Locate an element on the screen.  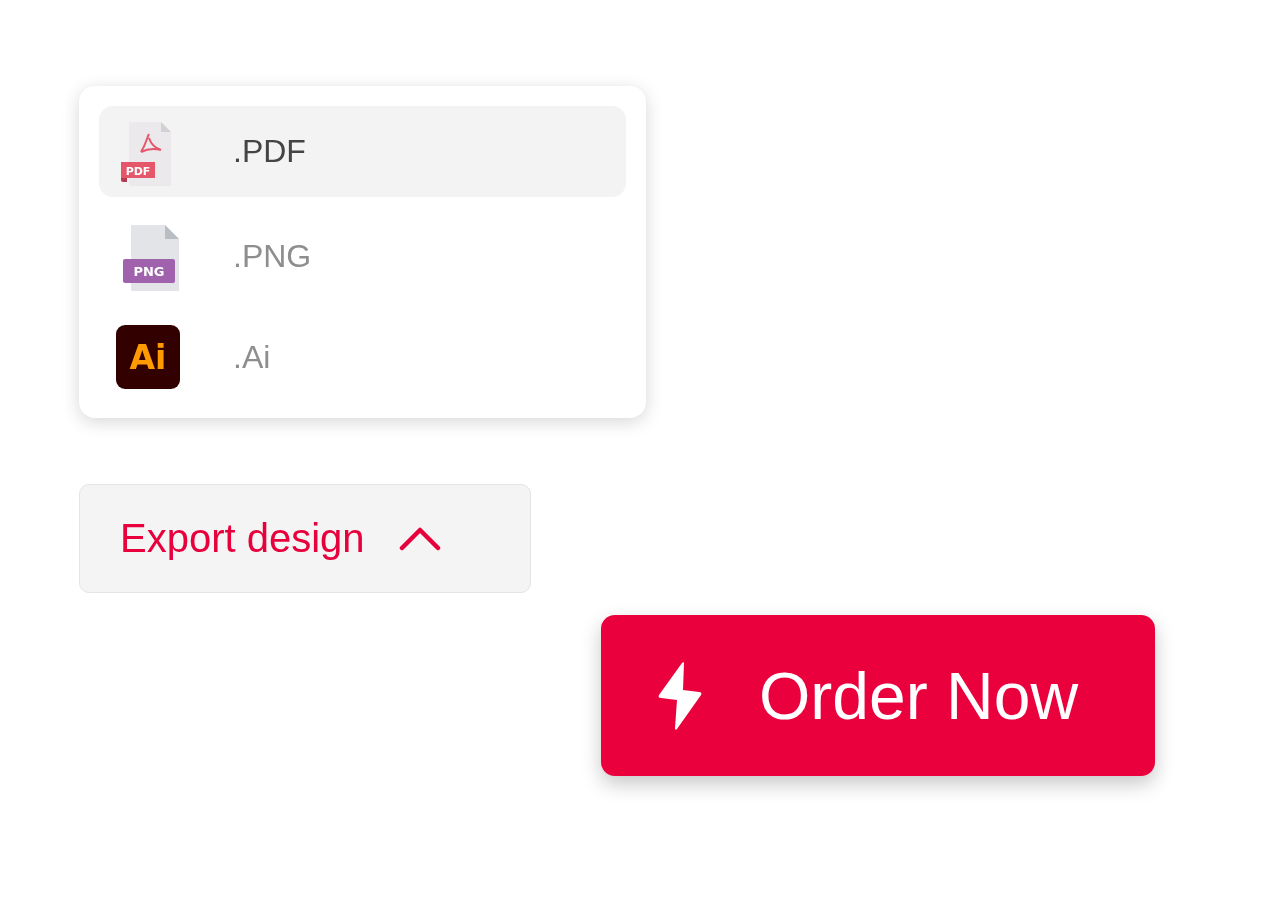
menu-item: PDF .PDF is located at coordinates (362, 151).